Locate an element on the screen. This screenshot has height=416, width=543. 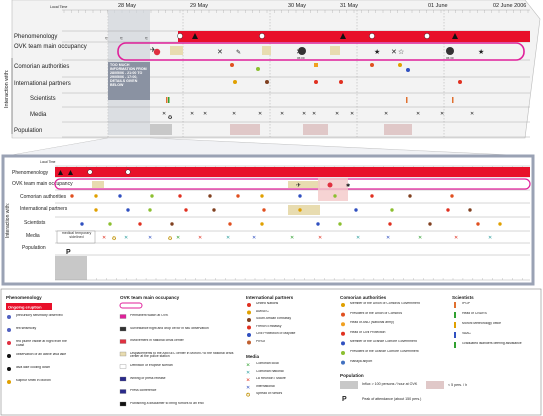
legend-item: felt seismicity is located at coordinates (26, 328).